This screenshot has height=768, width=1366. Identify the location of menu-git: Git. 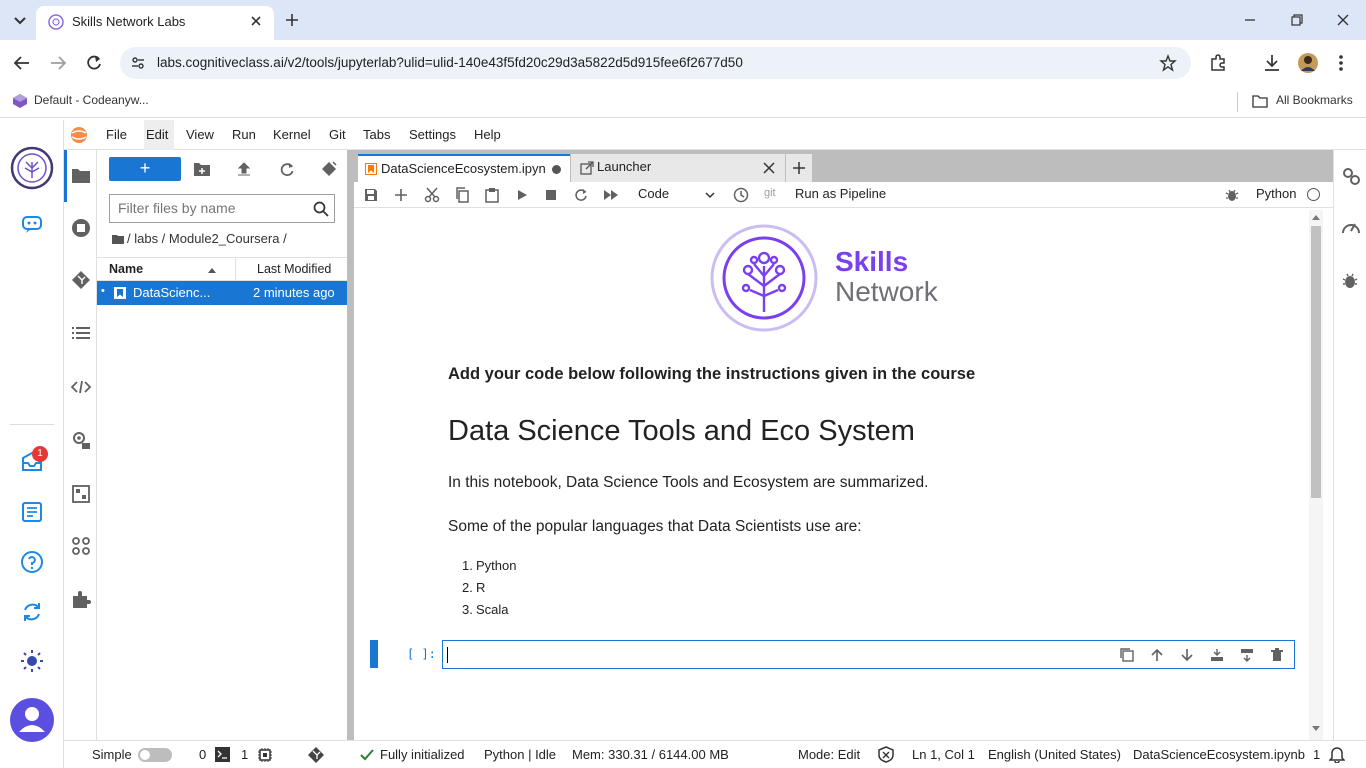
(337, 134).